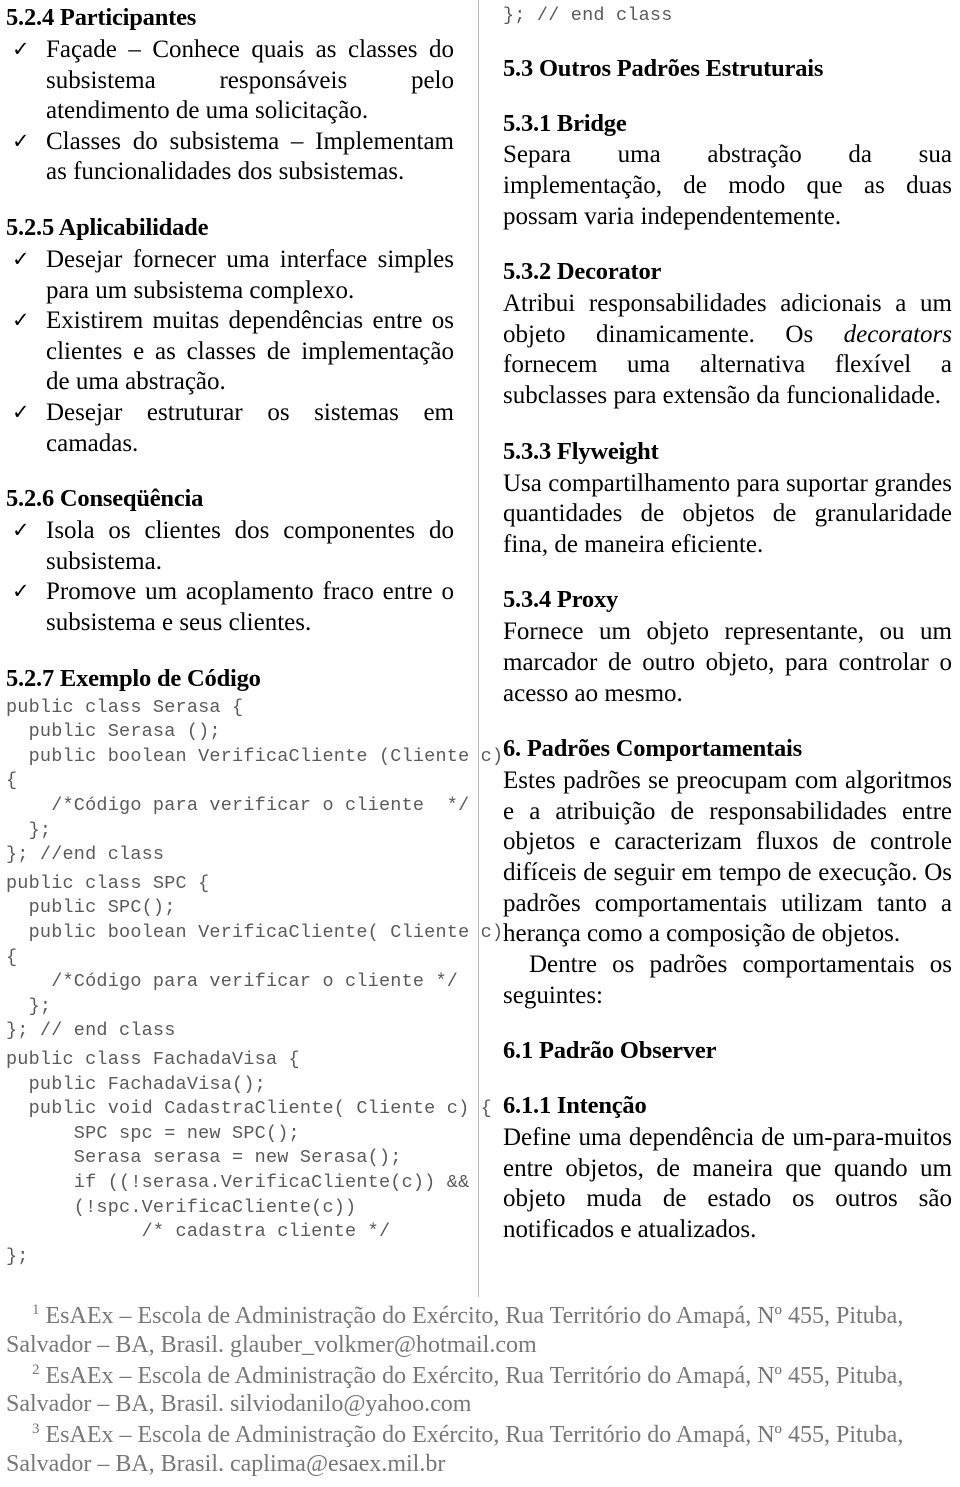 This screenshot has width=960, height=1487. I want to click on footnote-marker: 1, so click(36, 1310).